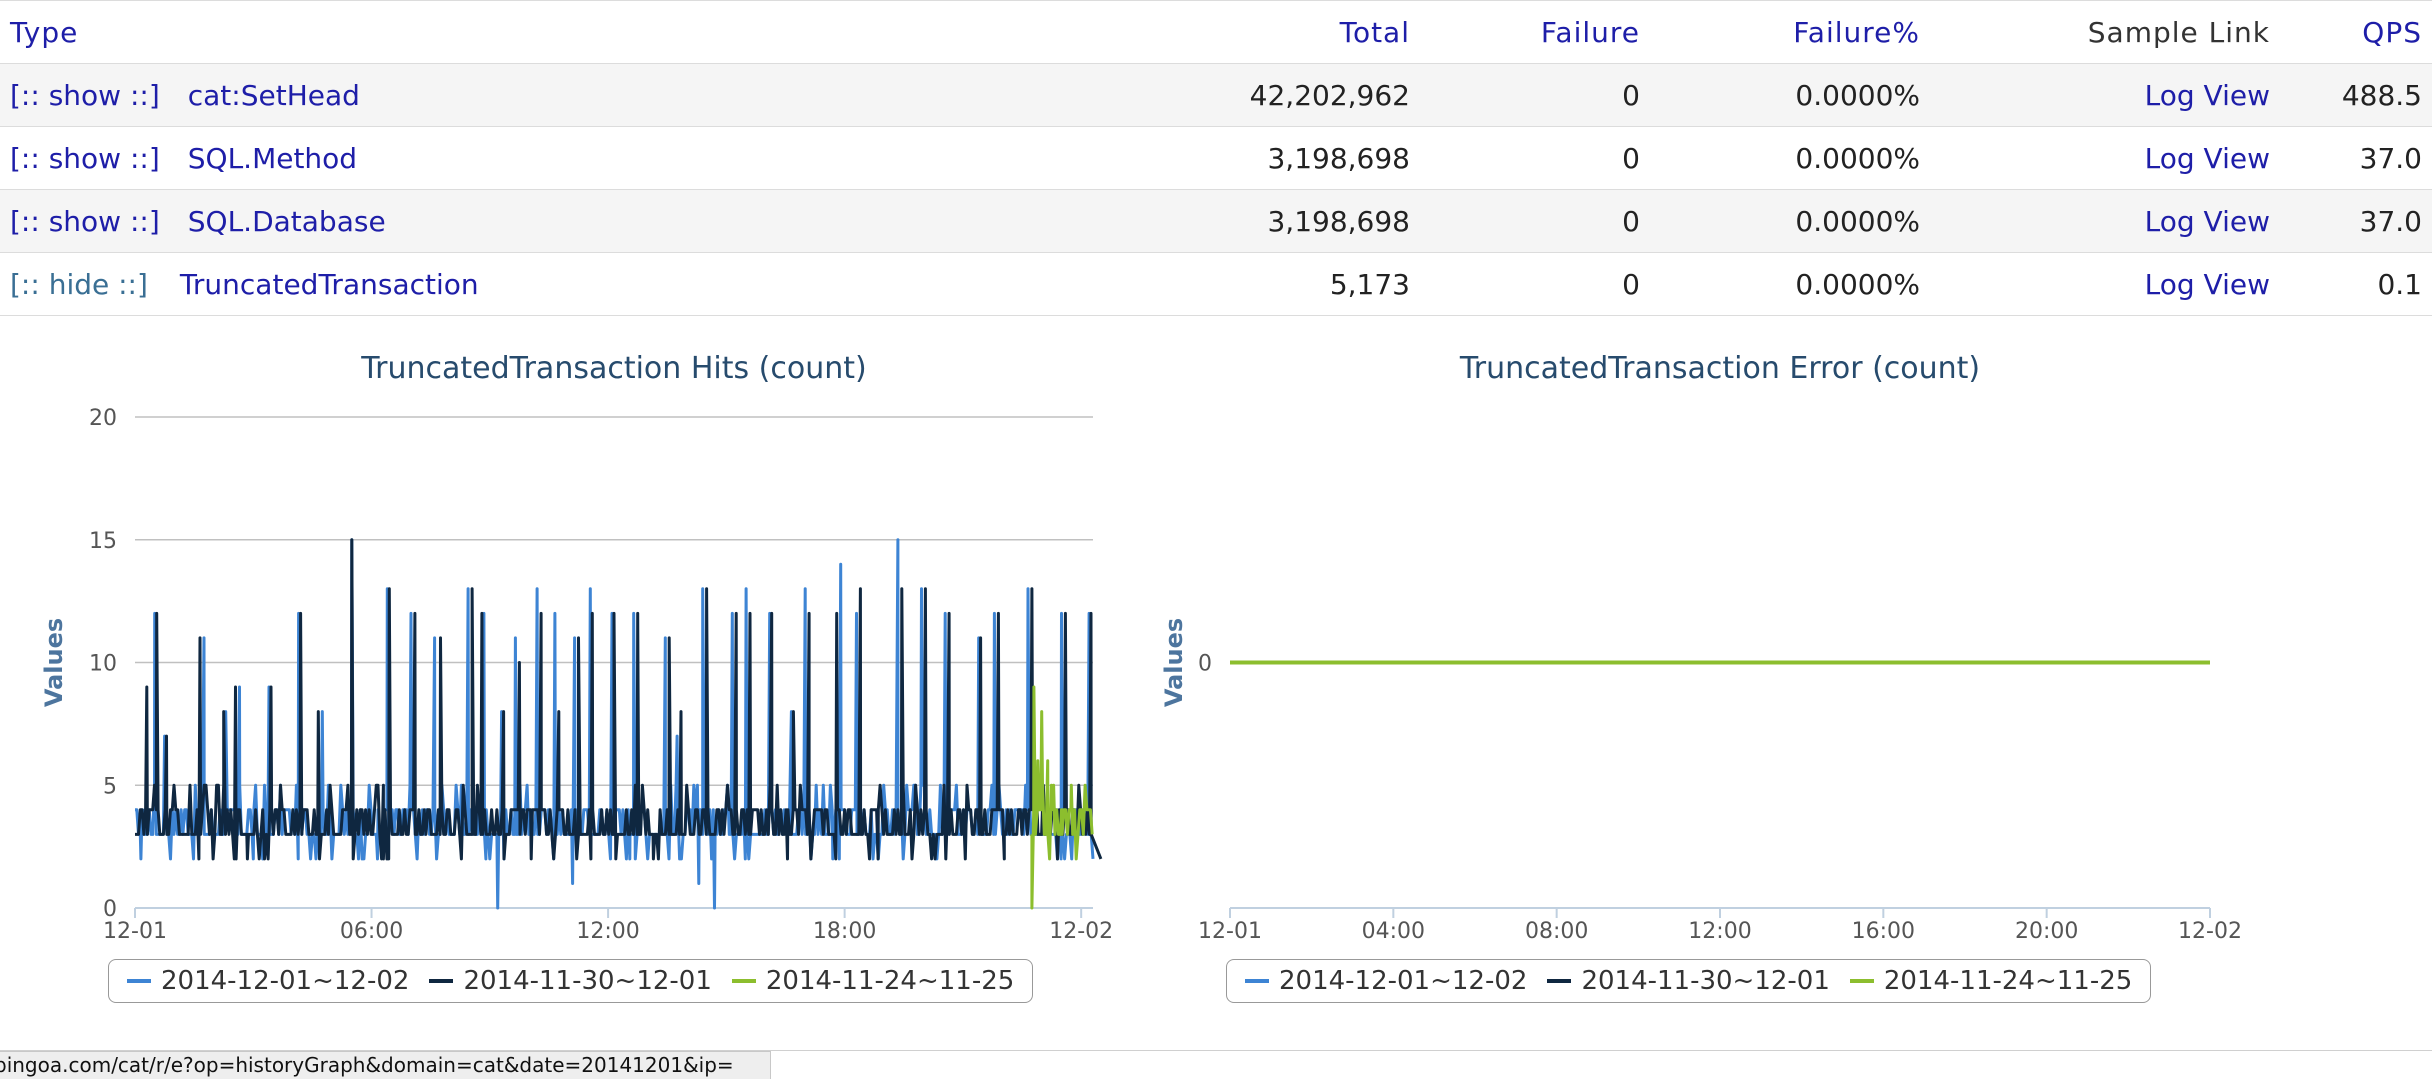  What do you see at coordinates (1790, 32) in the screenshot?
I see `column-header-failure-percent: Failure%` at bounding box center [1790, 32].